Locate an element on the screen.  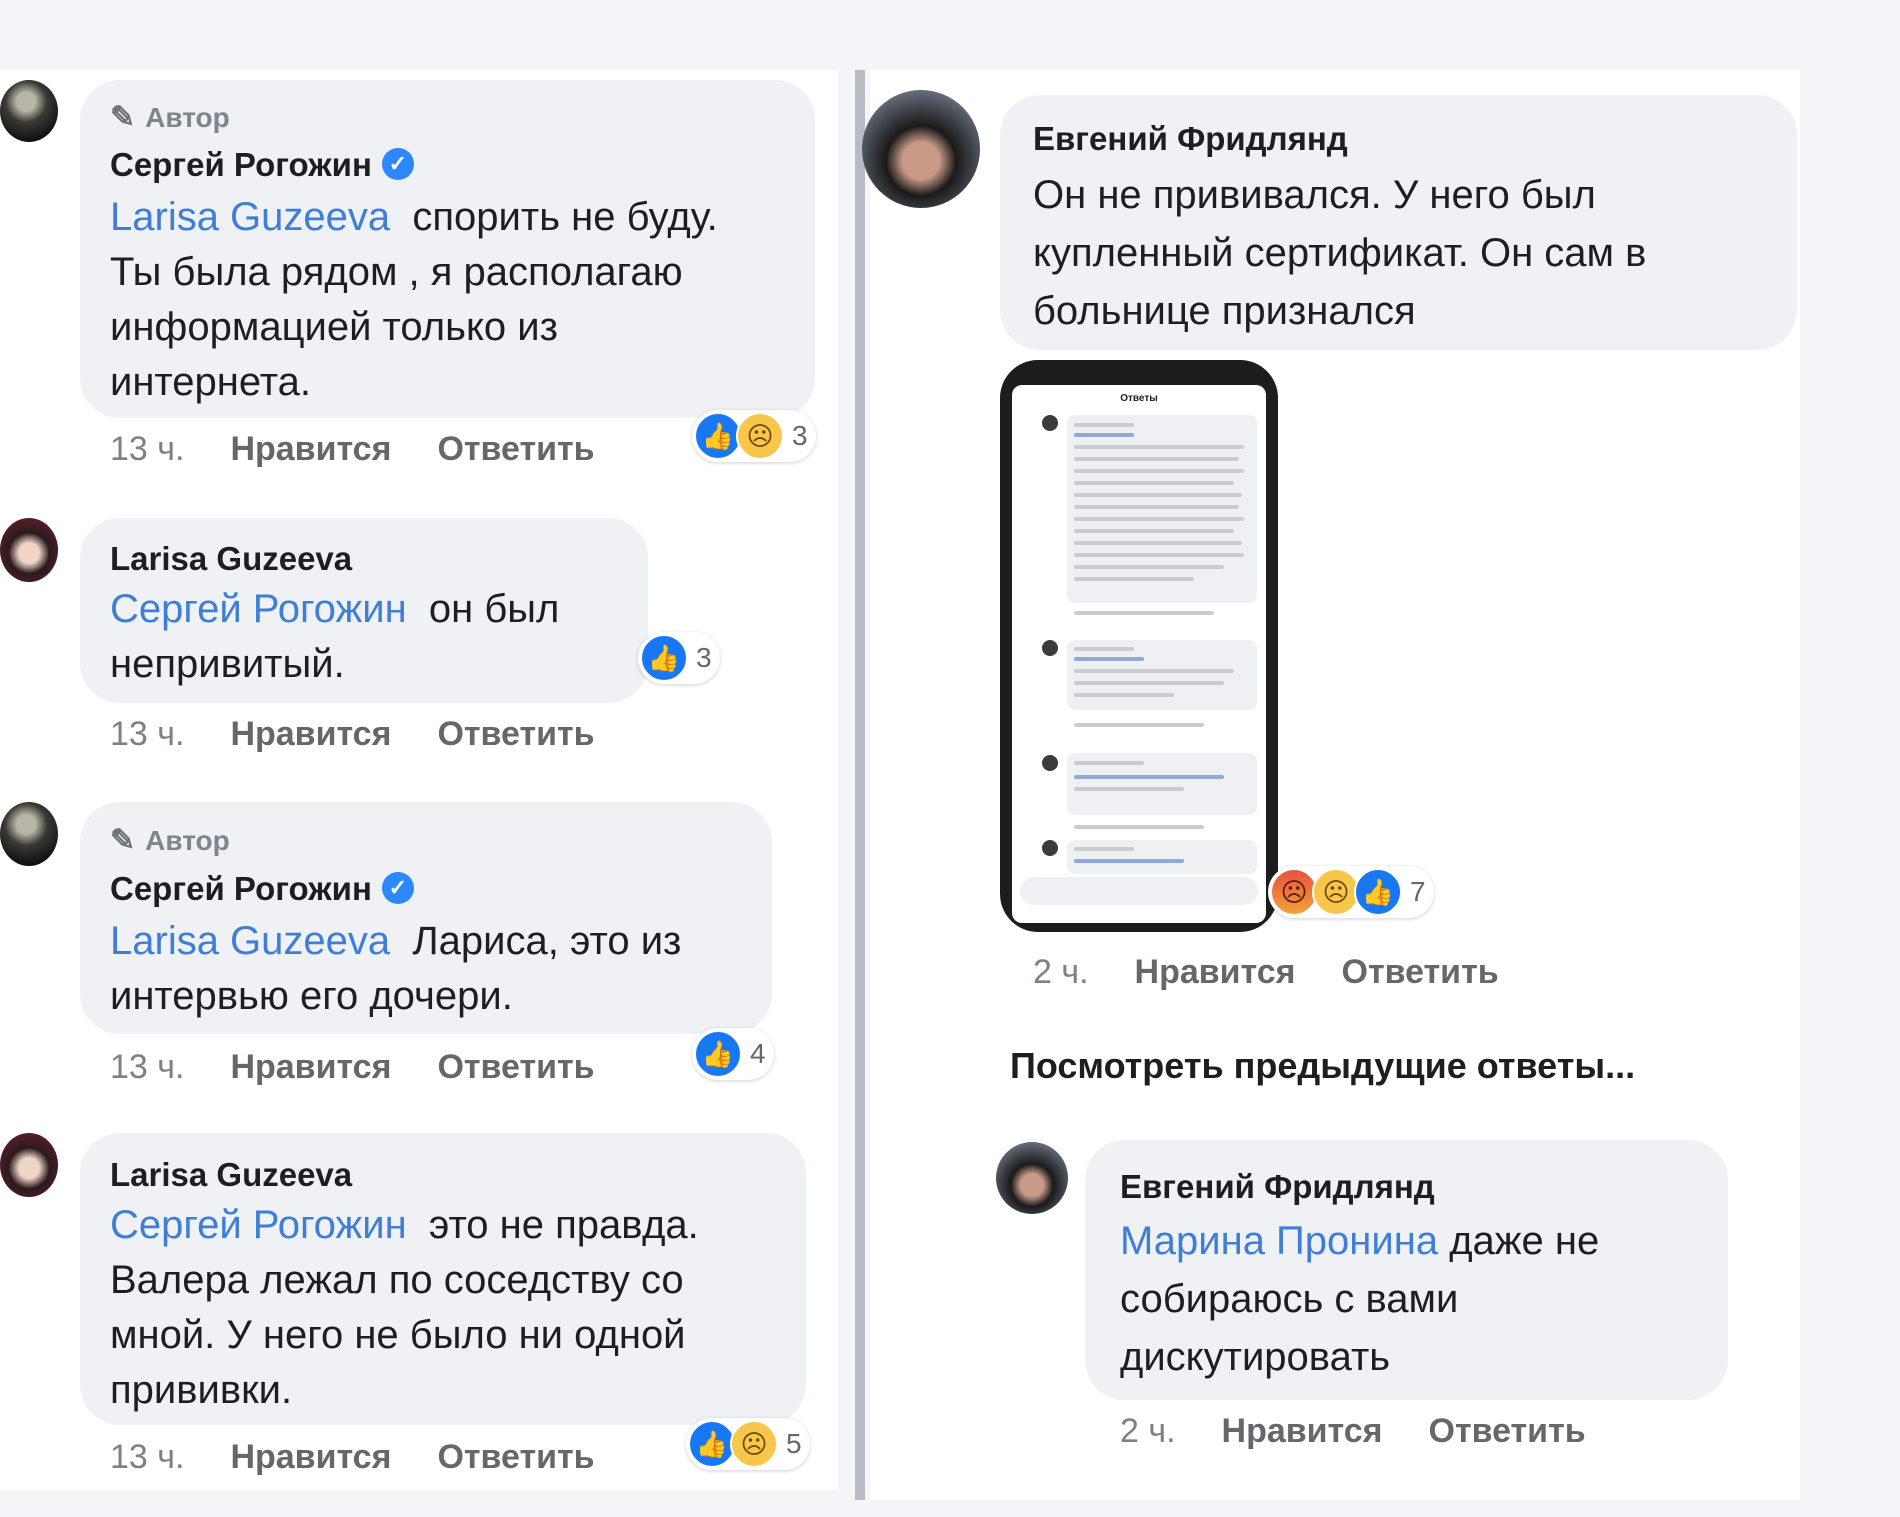
comment-actions: 2 ч. Нравится Ответить is located at coordinates (1289, 972).